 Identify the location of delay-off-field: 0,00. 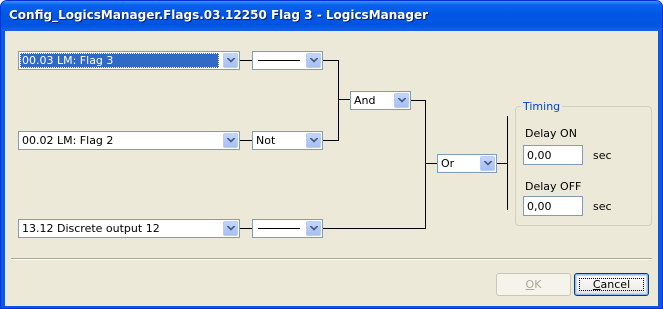
(553, 206).